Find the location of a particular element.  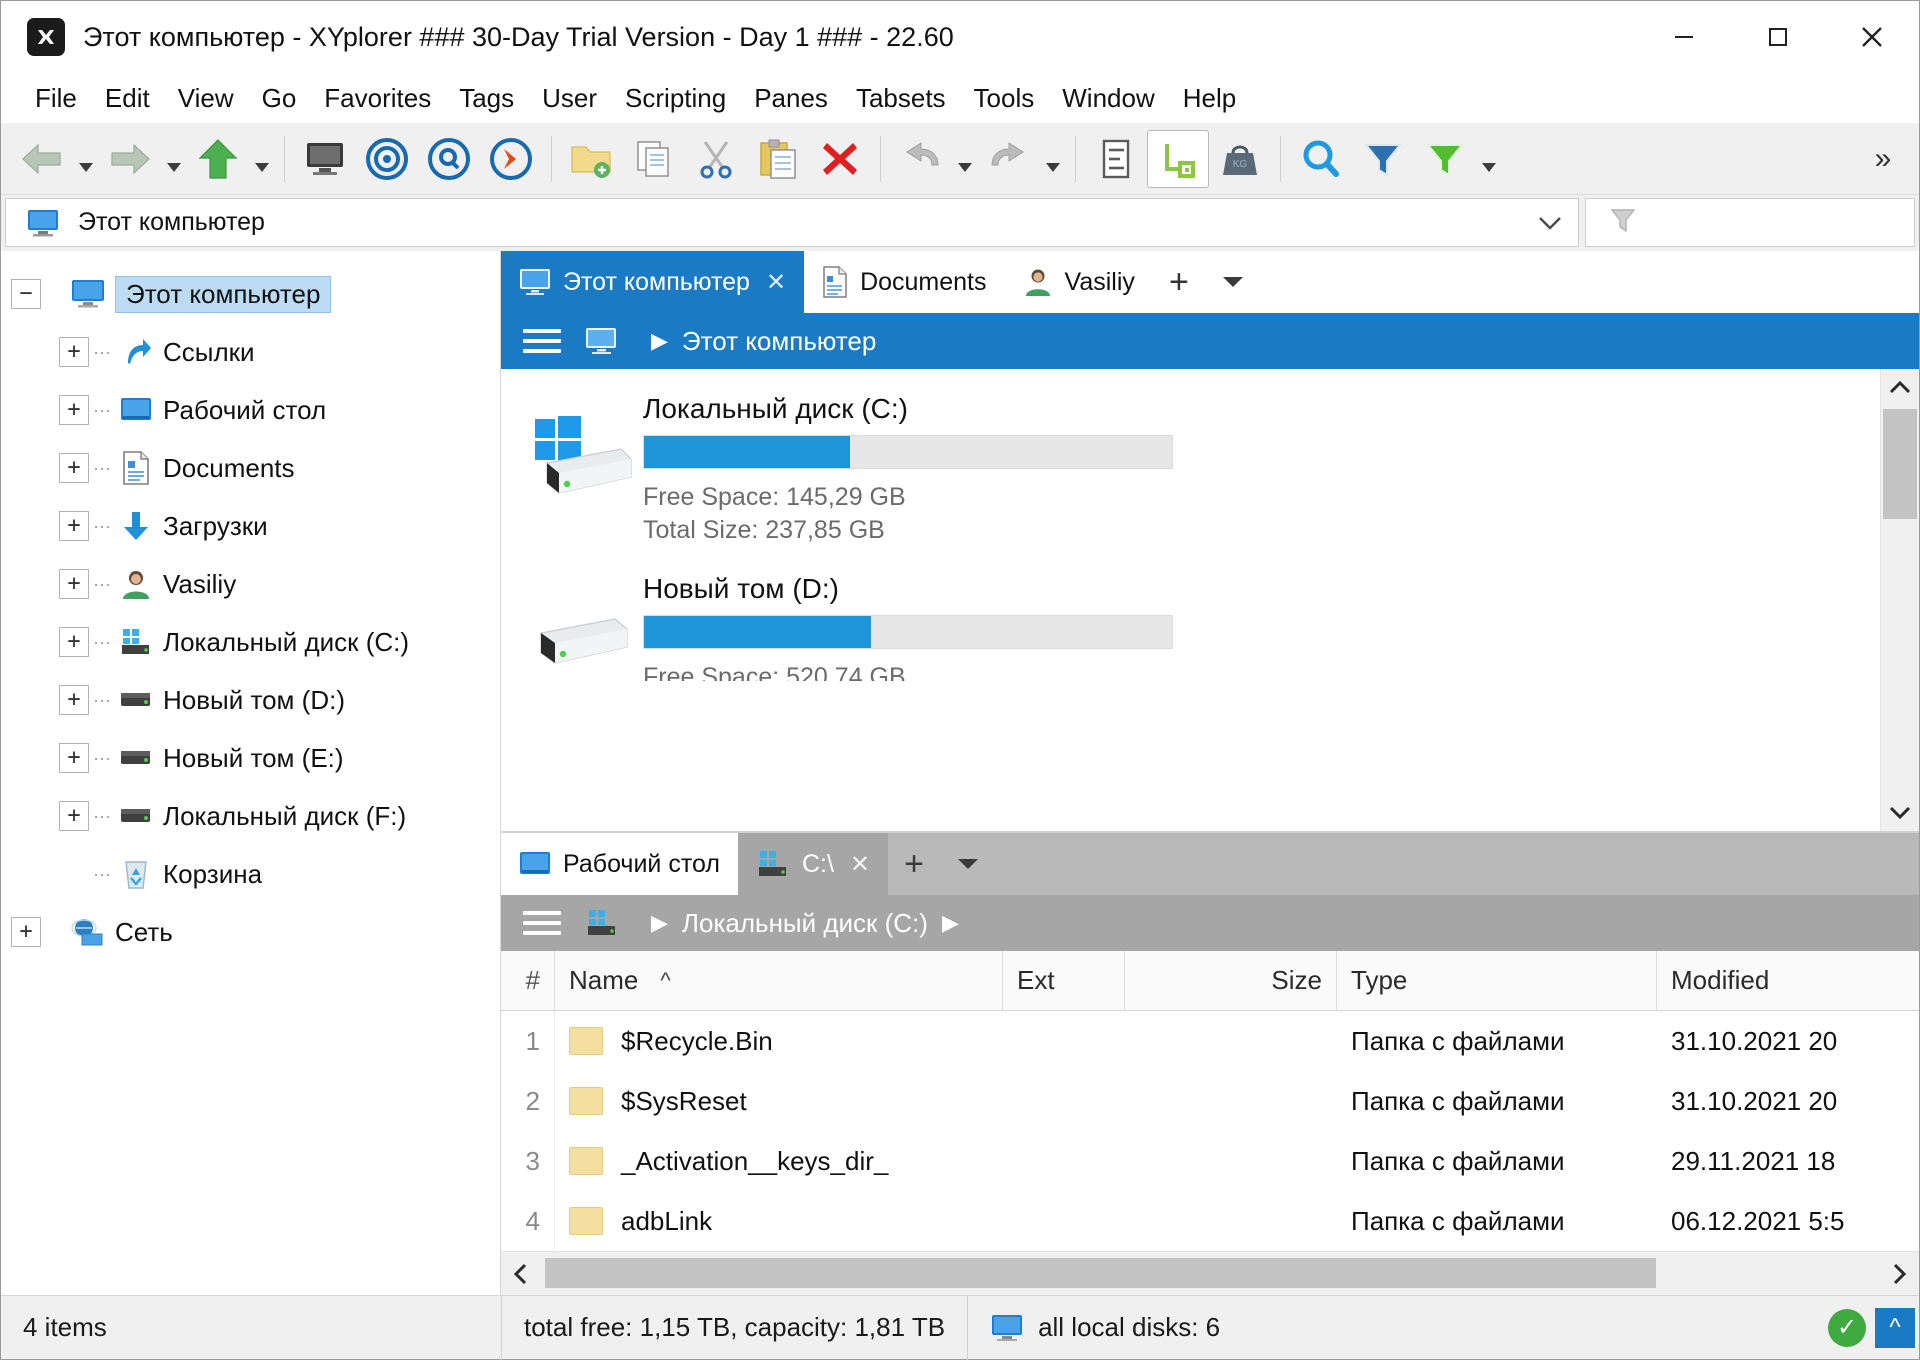

column-header-type: Type is located at coordinates (1497, 980).